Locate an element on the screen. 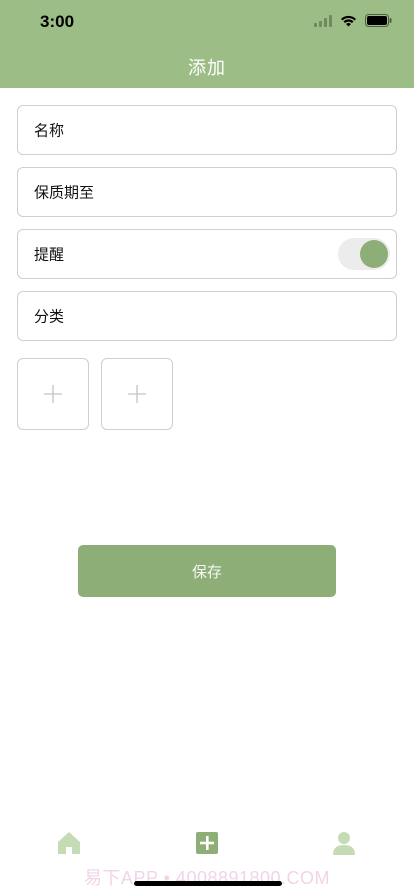 The height and width of the screenshot is (896, 414). signal-icon is located at coordinates (323, 20).